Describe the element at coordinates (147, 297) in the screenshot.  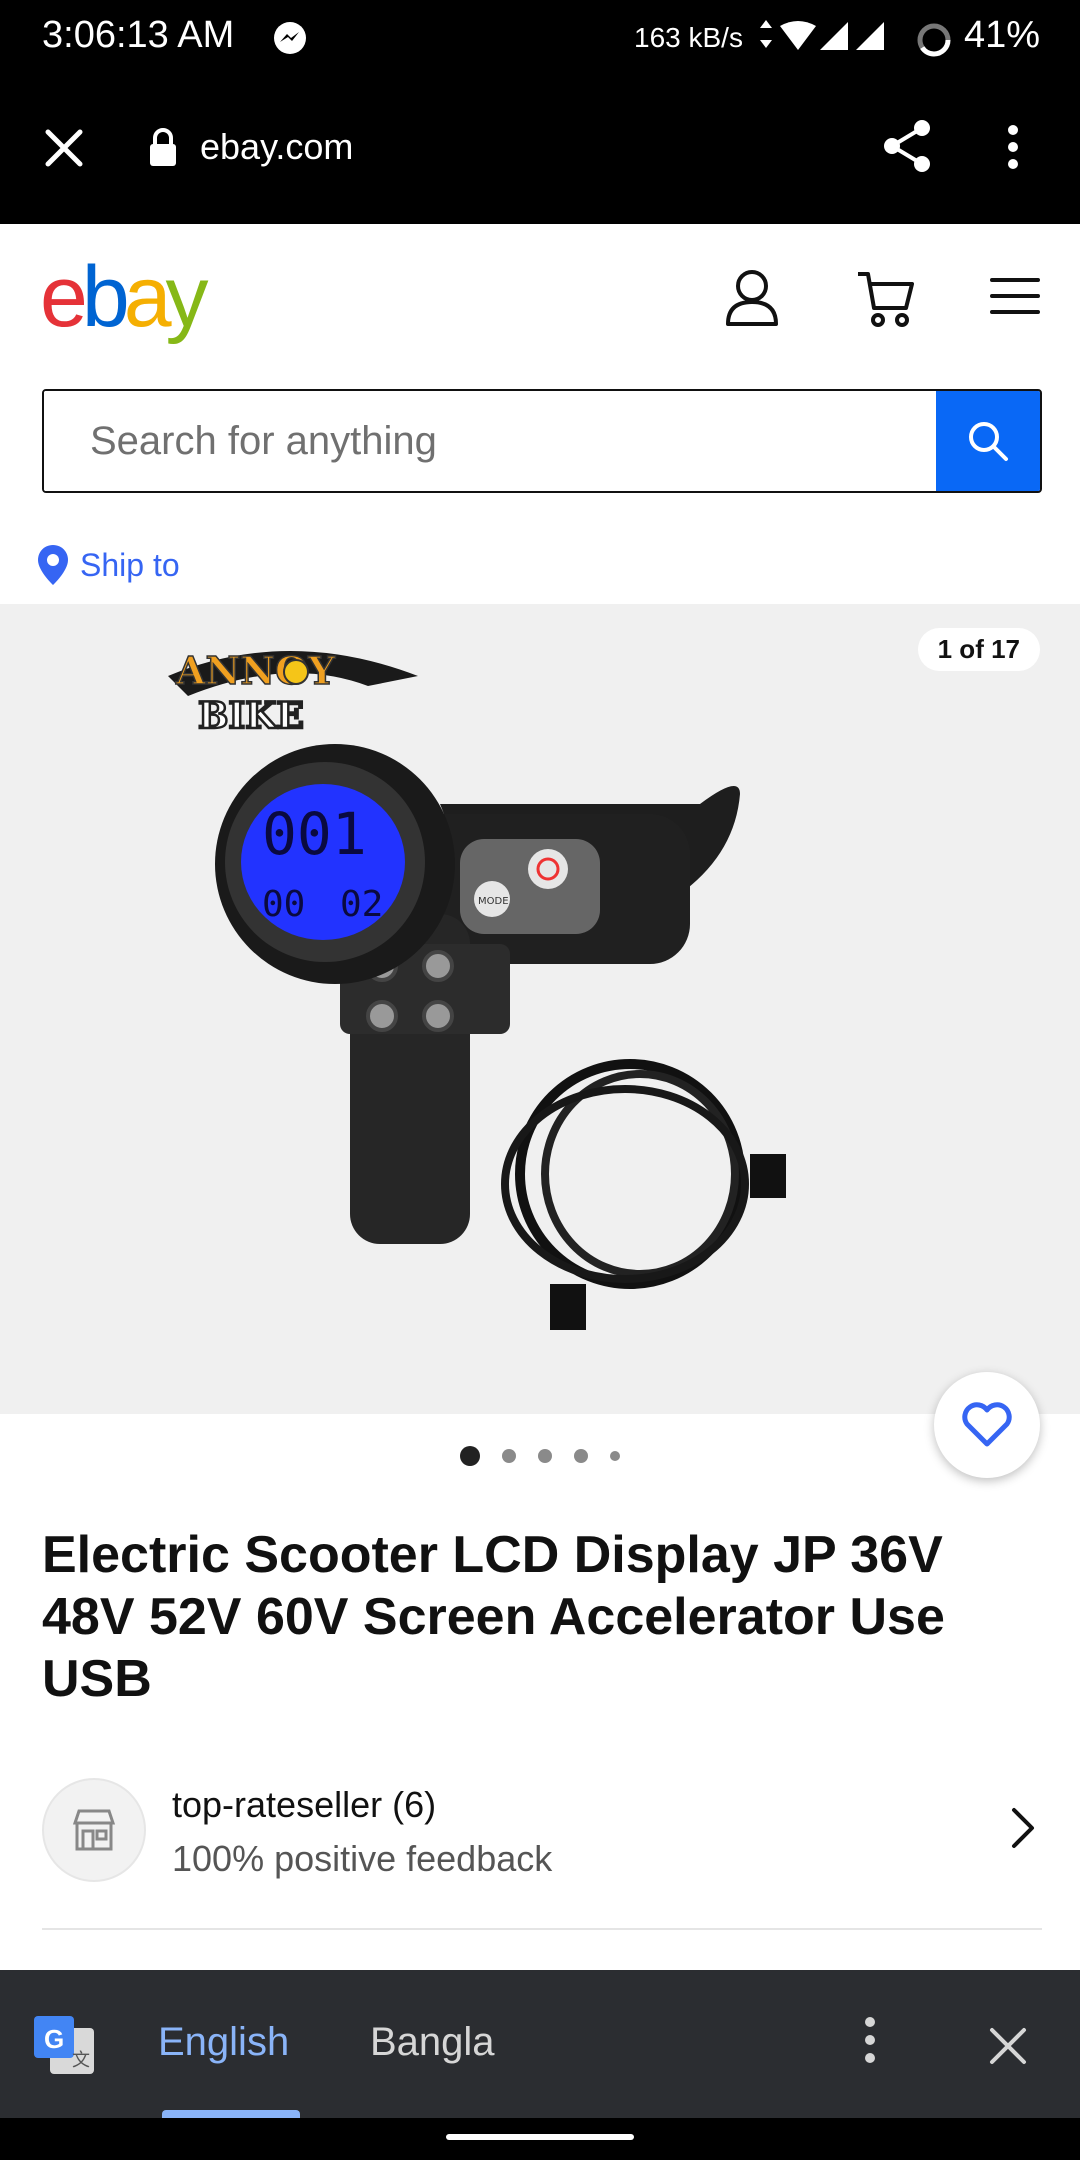
I see `logo-letter-a: a` at that location.